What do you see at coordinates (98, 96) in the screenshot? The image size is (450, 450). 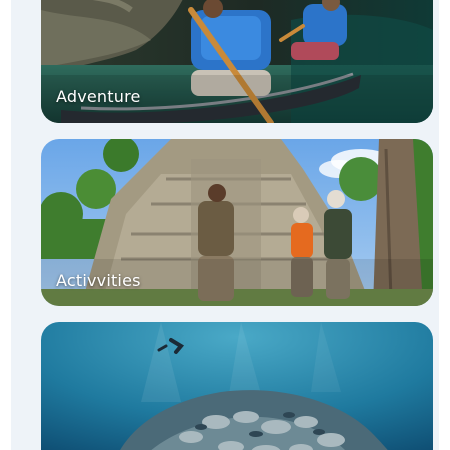 I see `card-label-adventure: Adventure` at bounding box center [98, 96].